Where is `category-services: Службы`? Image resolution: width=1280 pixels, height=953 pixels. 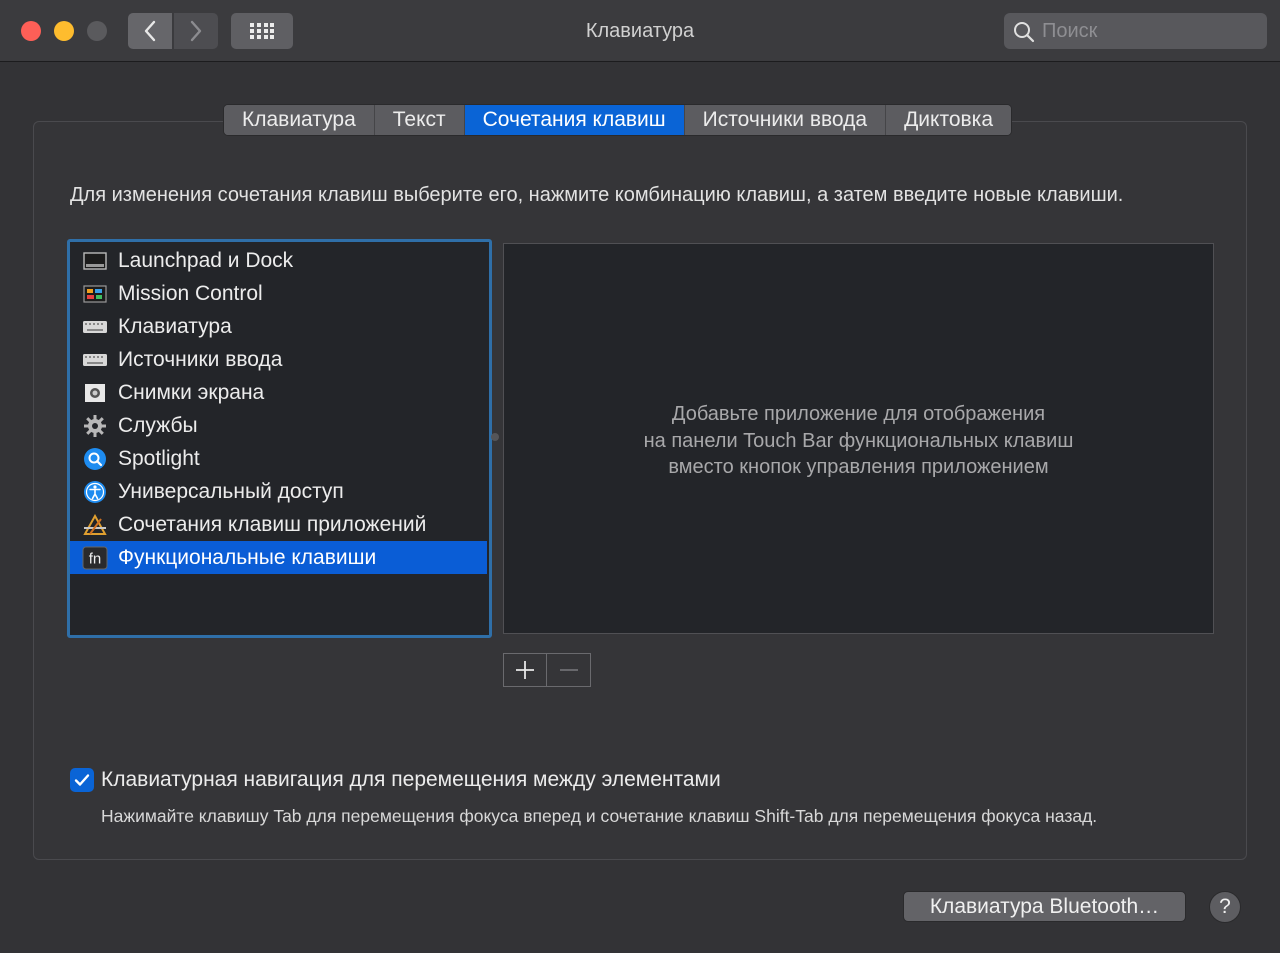
category-services: Службы is located at coordinates (279, 425).